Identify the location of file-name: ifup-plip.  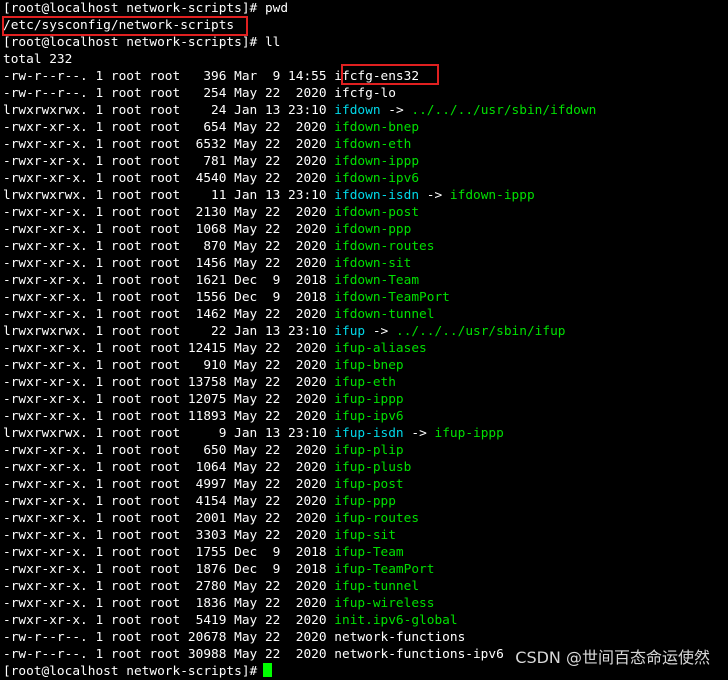
(369, 450).